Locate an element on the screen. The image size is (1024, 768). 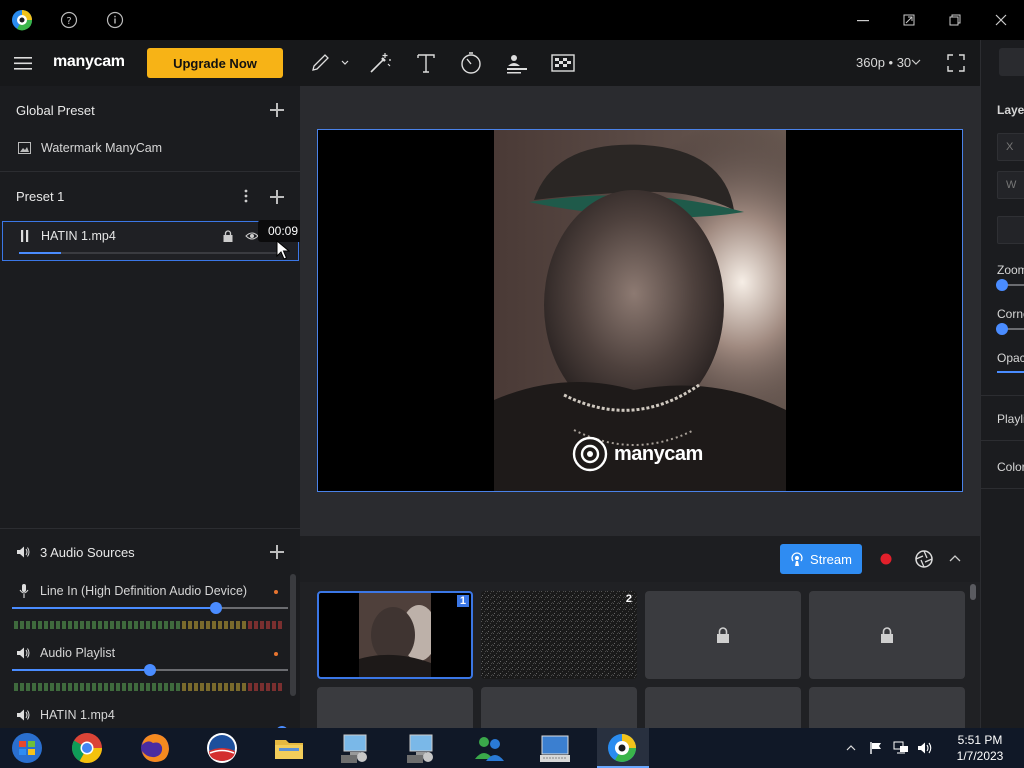
panel-tab-button is located at coordinates (1011, 62).